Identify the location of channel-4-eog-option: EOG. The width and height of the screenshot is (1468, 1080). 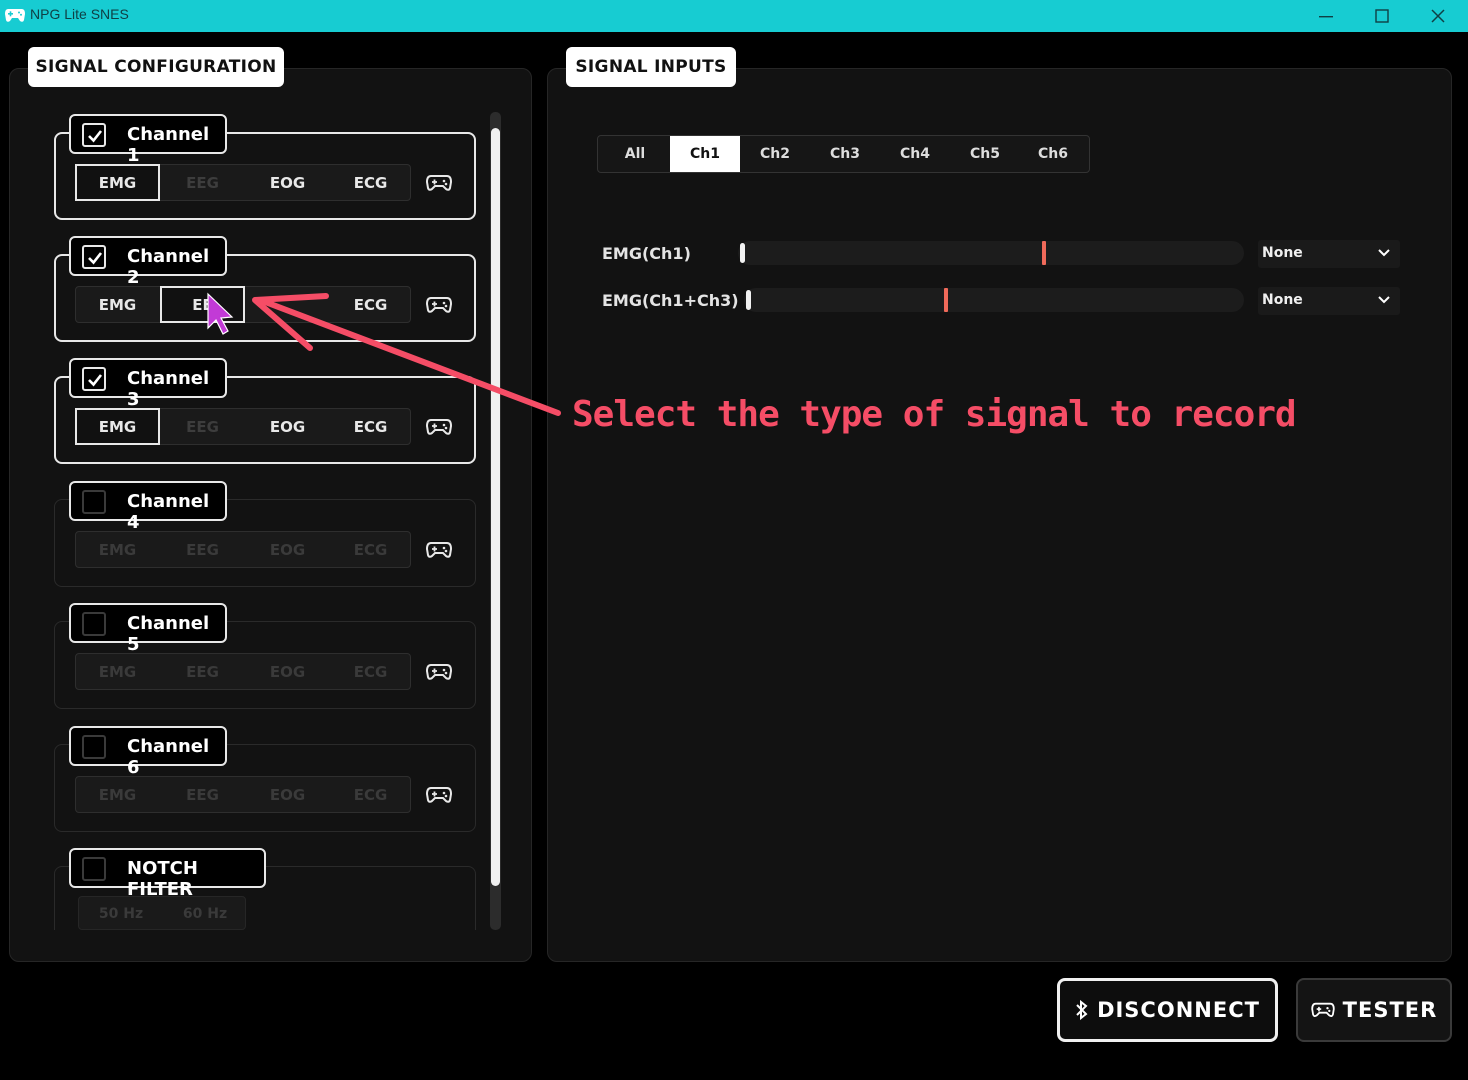
(287, 549).